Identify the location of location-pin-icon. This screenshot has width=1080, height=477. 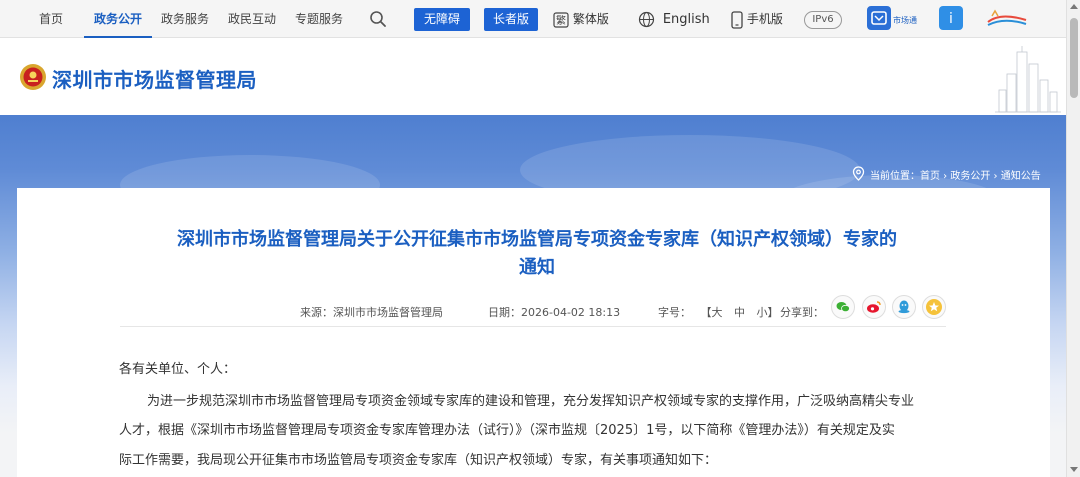
(858, 173).